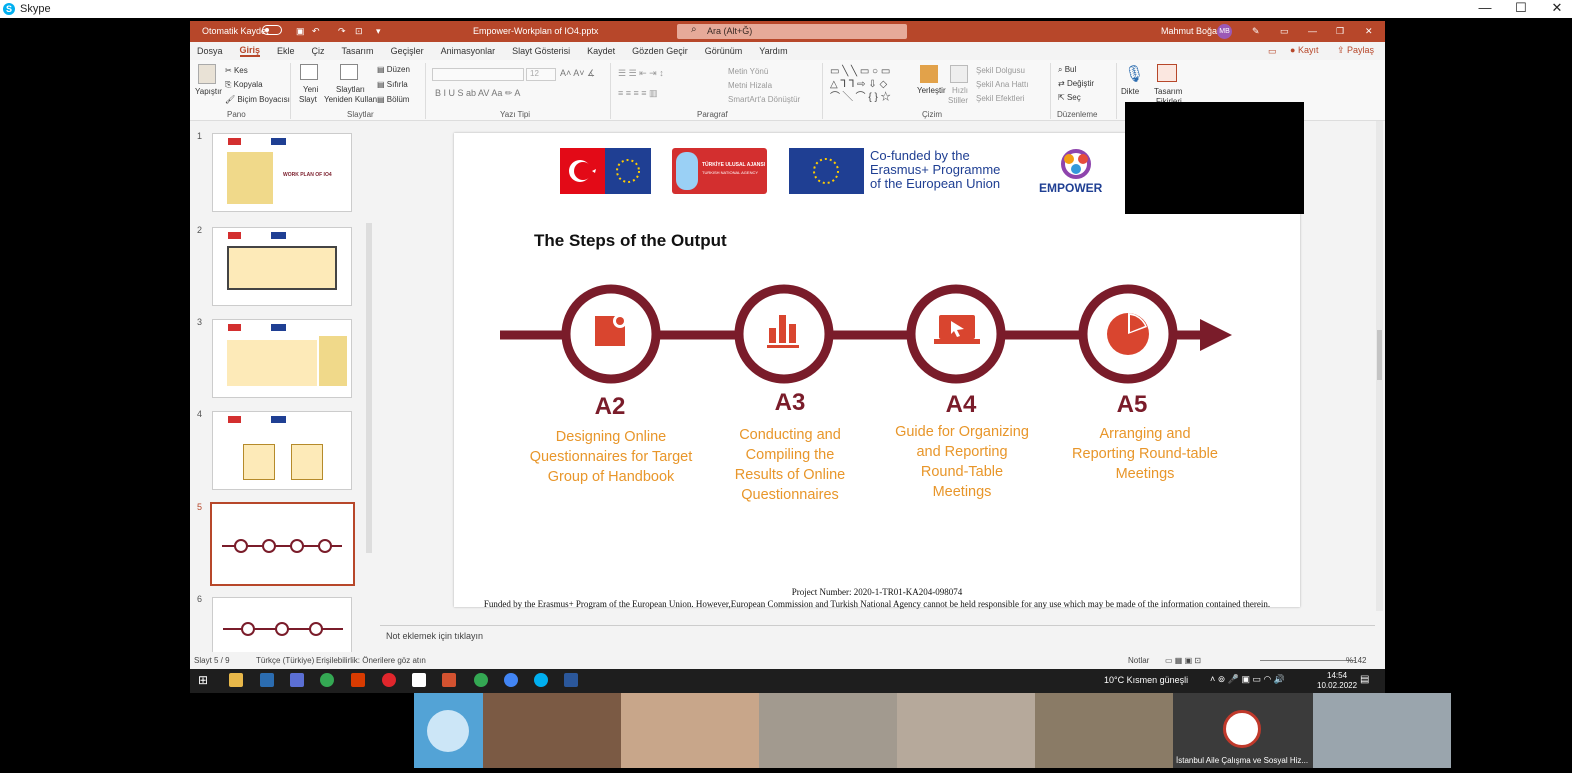 This screenshot has height=773, width=1572. I want to click on file-name: Empower-Workplan of IO4.pptx, so click(535, 31).